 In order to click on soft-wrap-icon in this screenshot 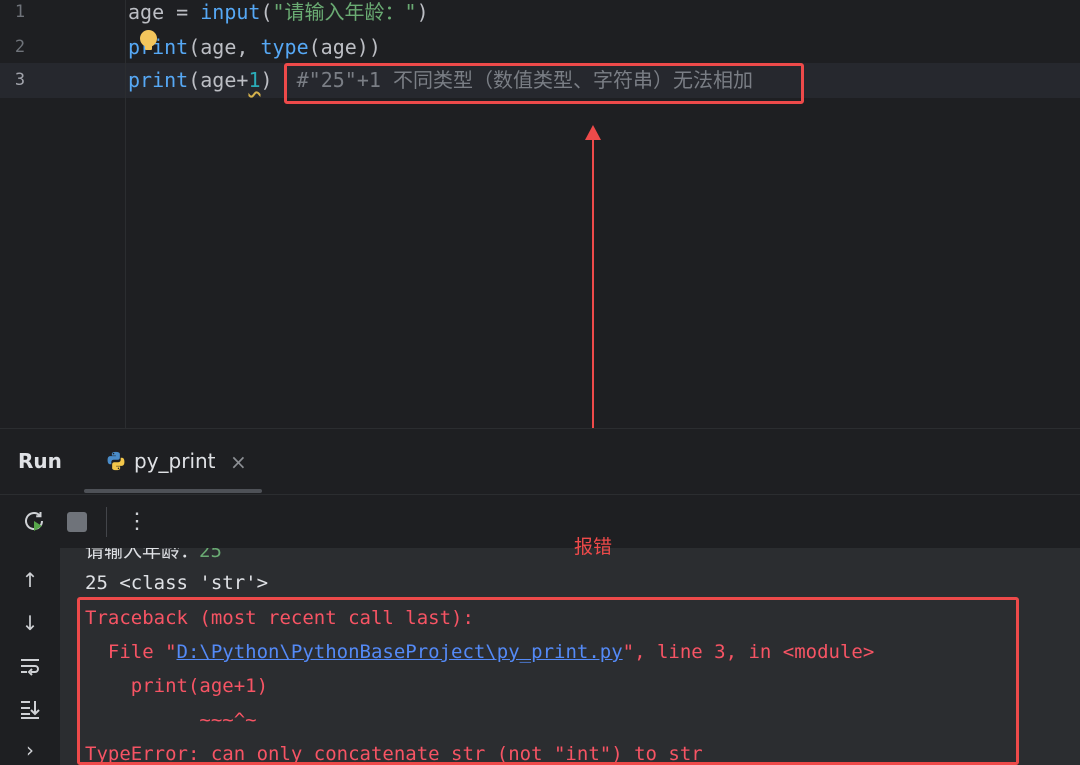, I will do `click(30, 666)`.